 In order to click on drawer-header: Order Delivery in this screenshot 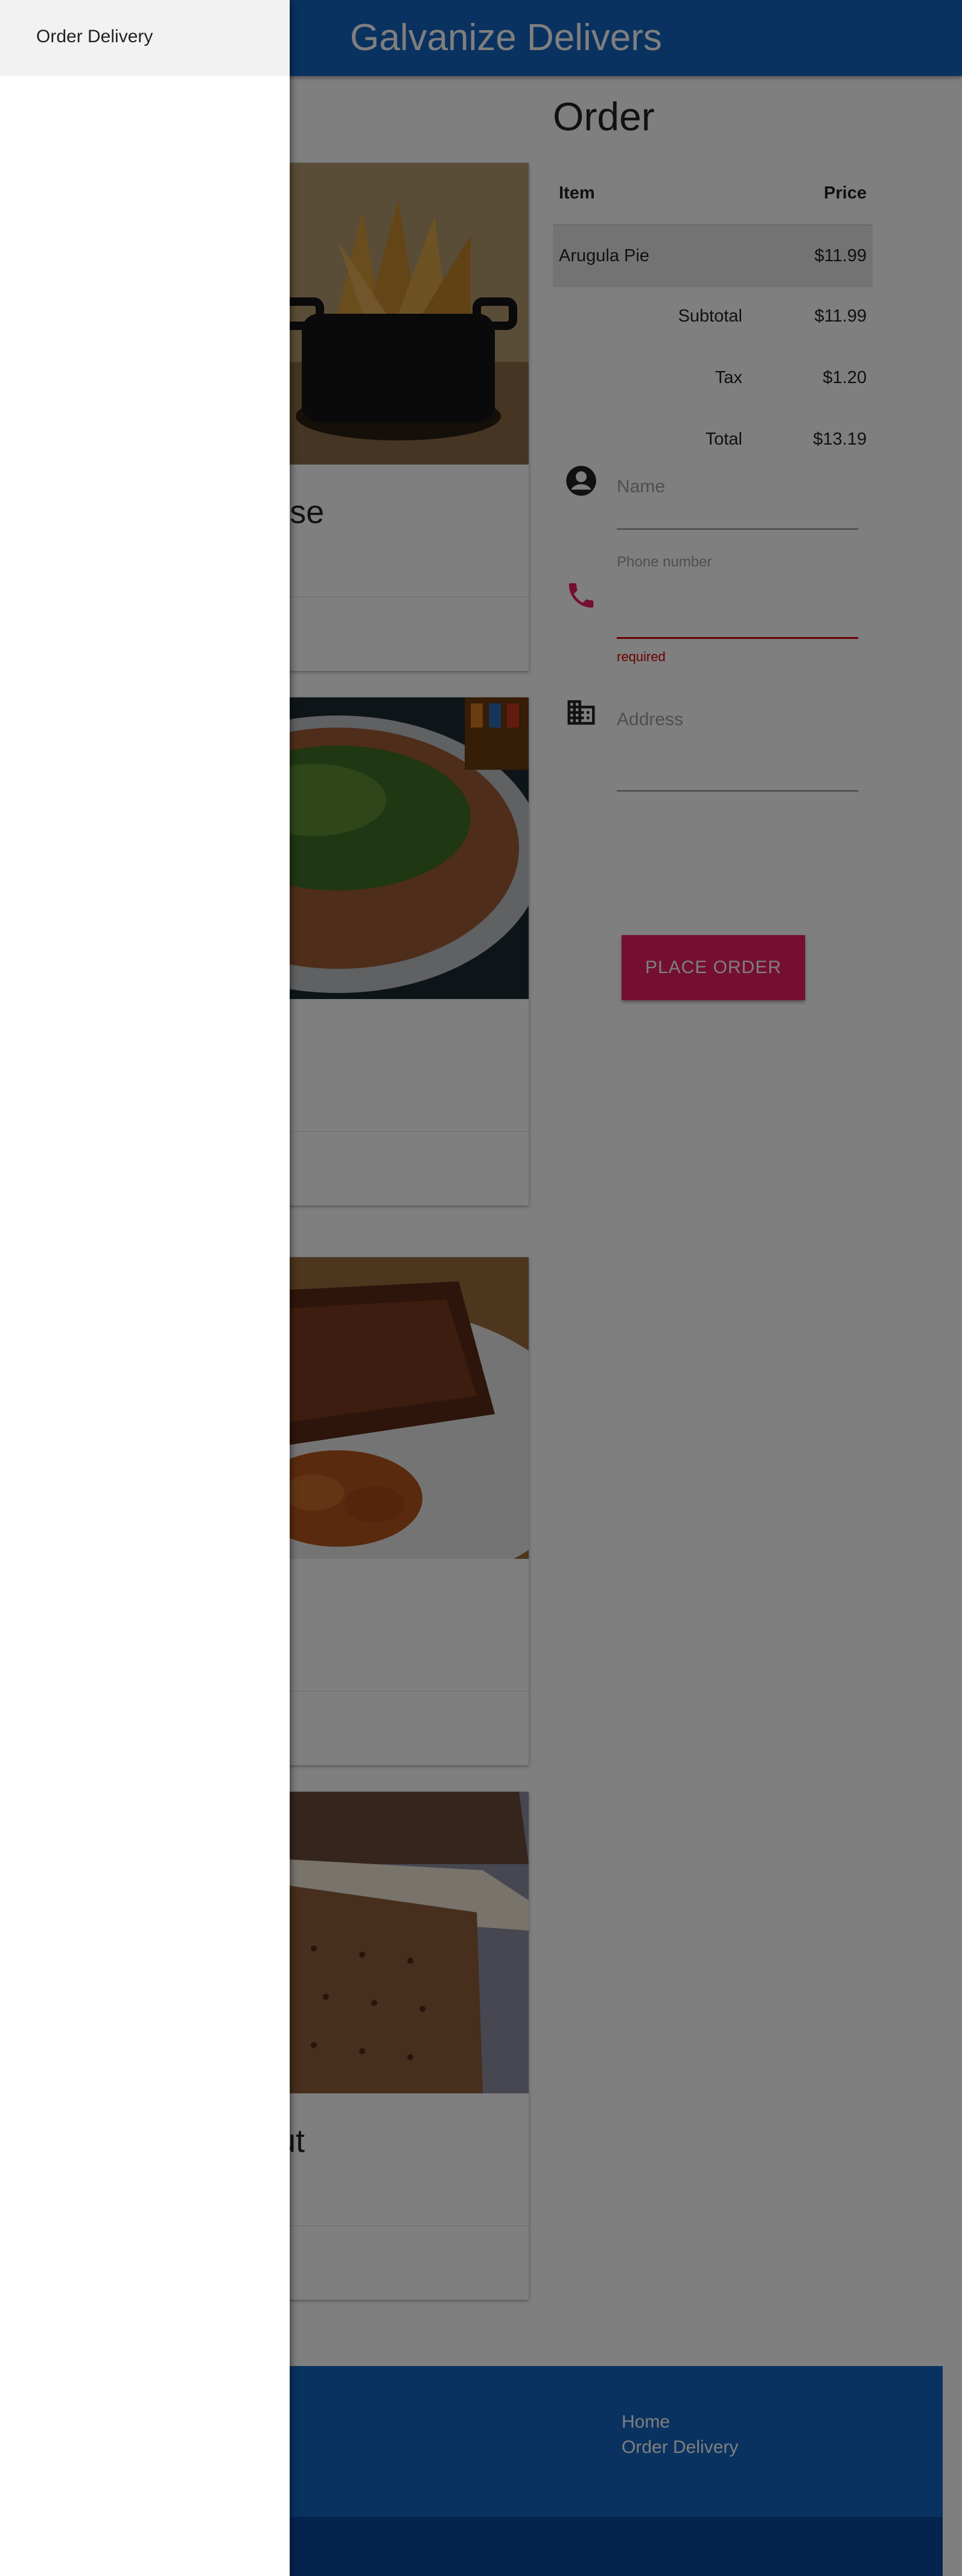, I will do `click(145, 38)`.